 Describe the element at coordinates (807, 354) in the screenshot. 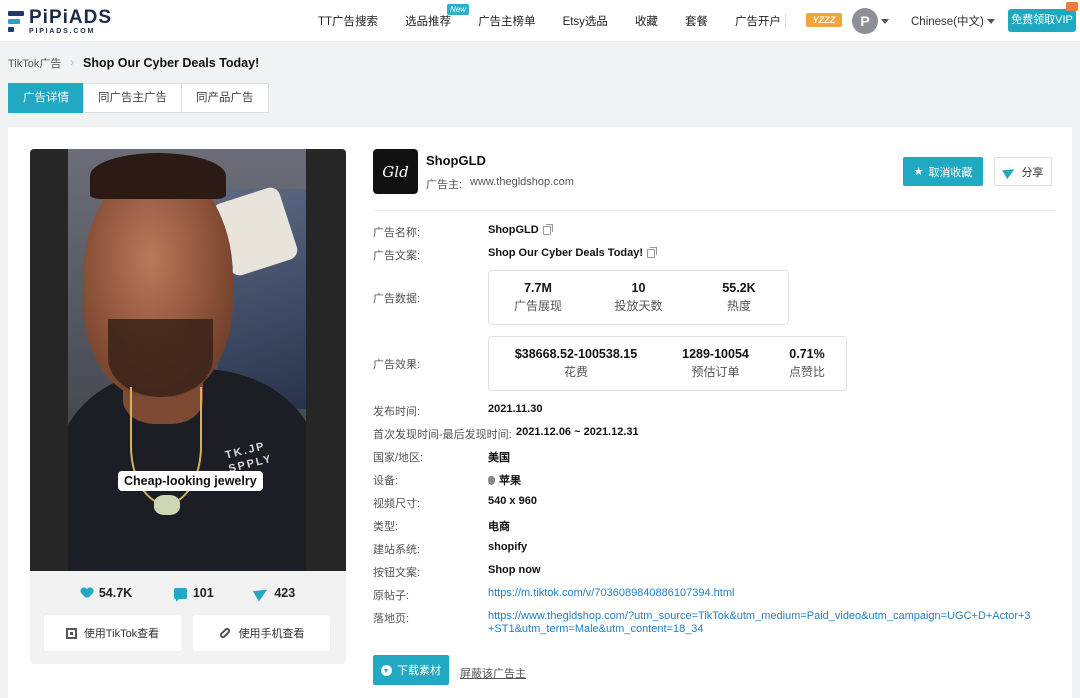

I see `like-ratio-value: 0.71%` at that location.